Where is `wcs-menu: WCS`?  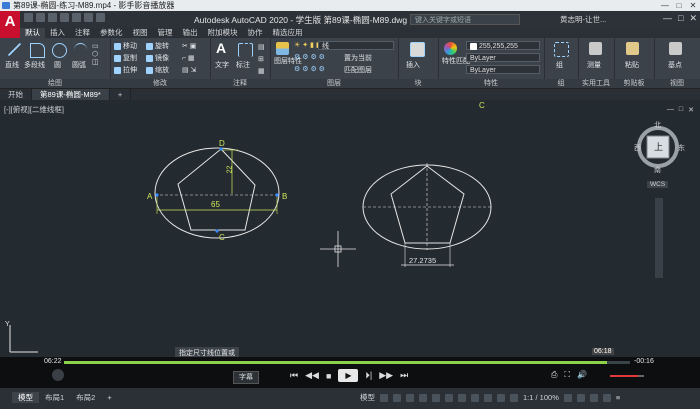 wcs-menu: WCS is located at coordinates (658, 184).